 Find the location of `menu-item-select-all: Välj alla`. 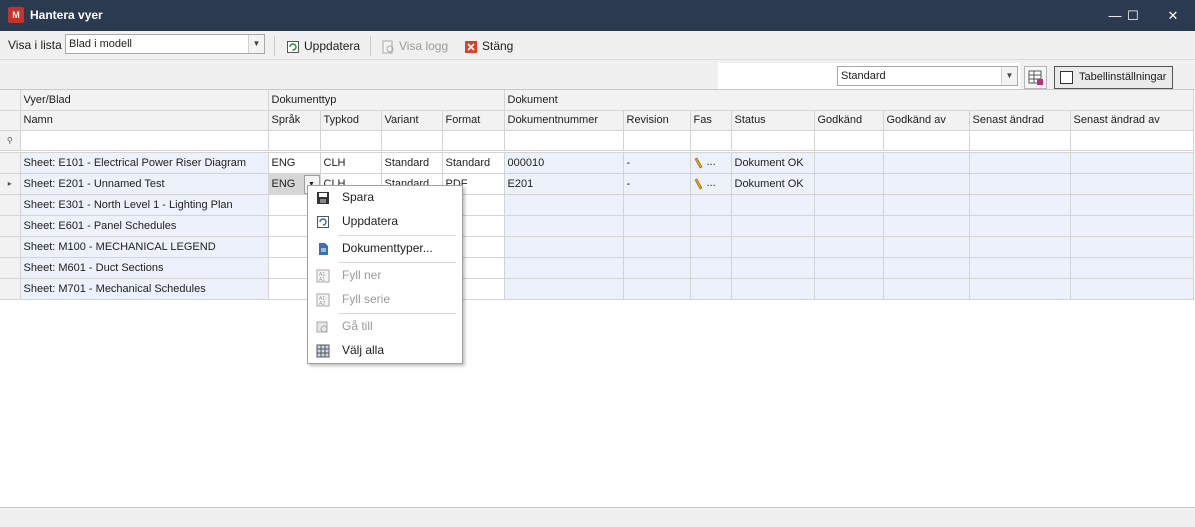

menu-item-select-all: Välj alla is located at coordinates (385, 350).